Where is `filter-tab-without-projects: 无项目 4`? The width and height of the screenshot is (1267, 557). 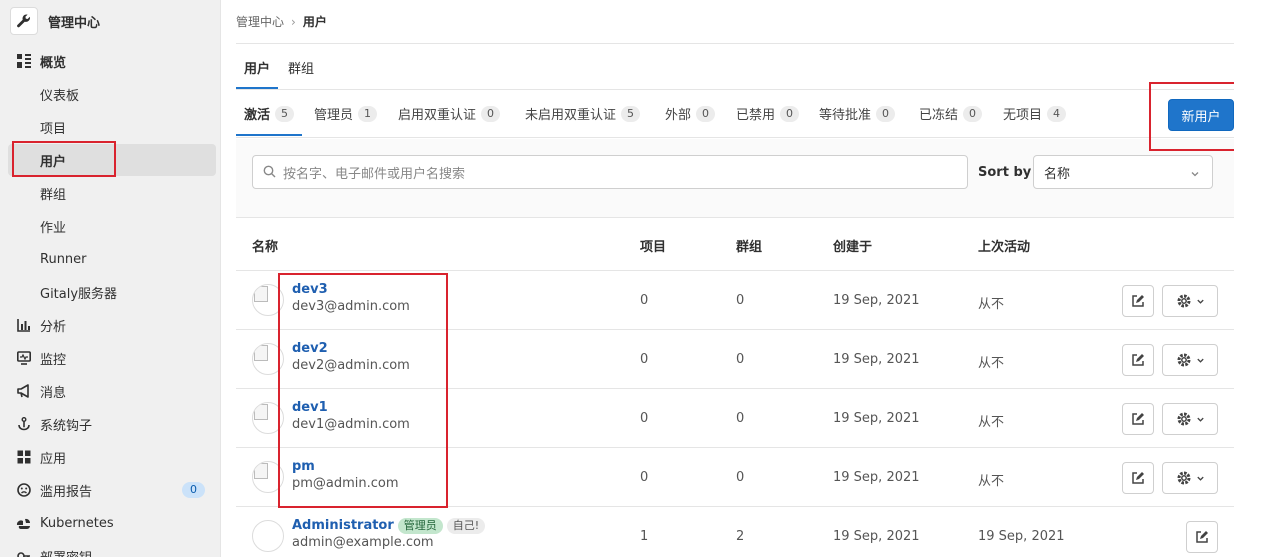 filter-tab-without-projects: 无项目 4 is located at coordinates (1035, 113).